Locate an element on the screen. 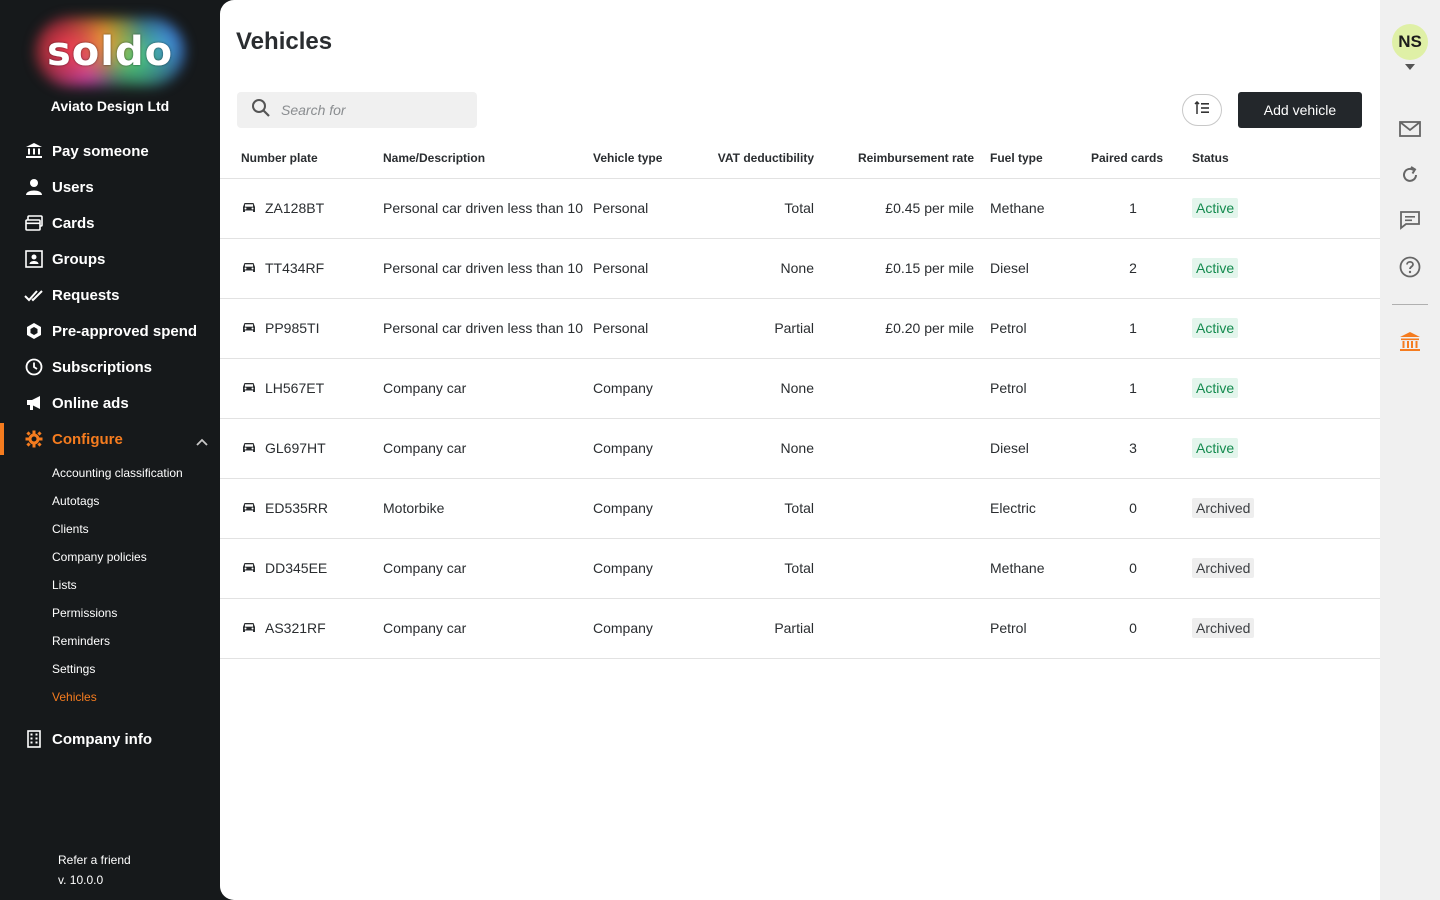 The width and height of the screenshot is (1440, 900). cell-vat-deductibility: Partial is located at coordinates (794, 328).